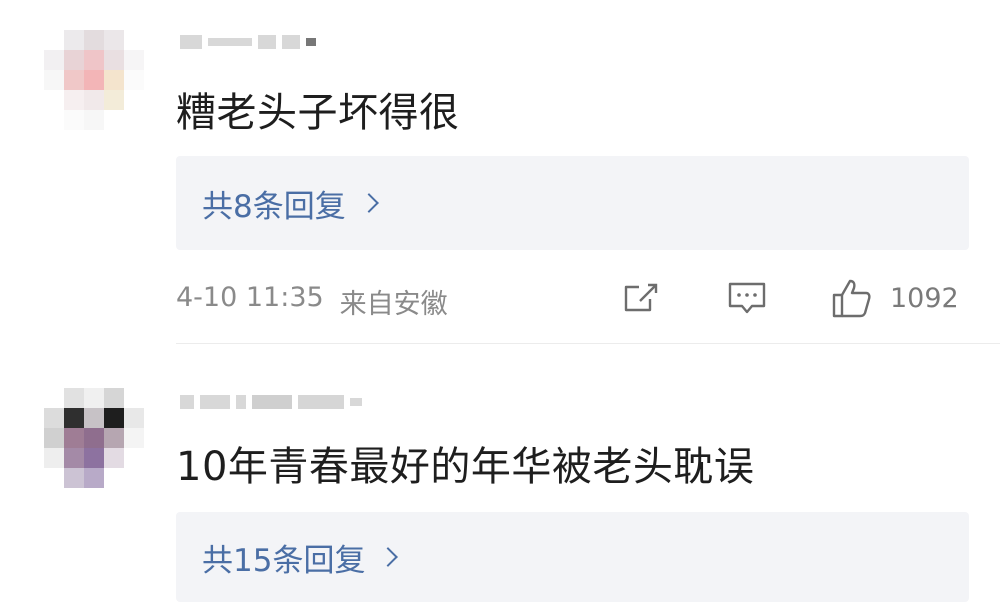 The height and width of the screenshot is (602, 1000). What do you see at coordinates (271, 402) in the screenshot?
I see `username-blurred` at bounding box center [271, 402].